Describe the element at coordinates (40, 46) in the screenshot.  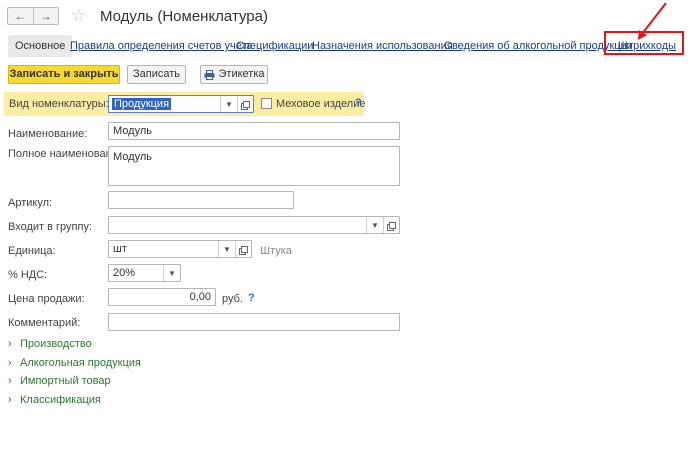
I see `tab-main: Основное` at that location.